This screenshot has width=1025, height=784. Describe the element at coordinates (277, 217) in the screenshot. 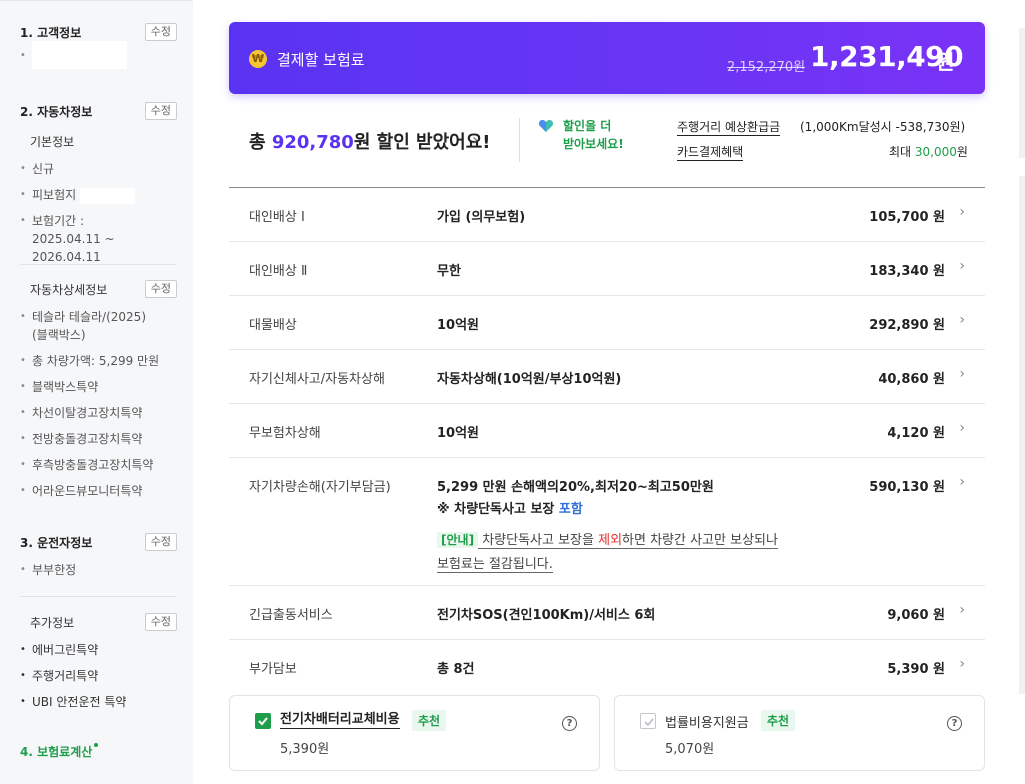

I see `coverage-name: 대인배상 Ⅰ` at that location.